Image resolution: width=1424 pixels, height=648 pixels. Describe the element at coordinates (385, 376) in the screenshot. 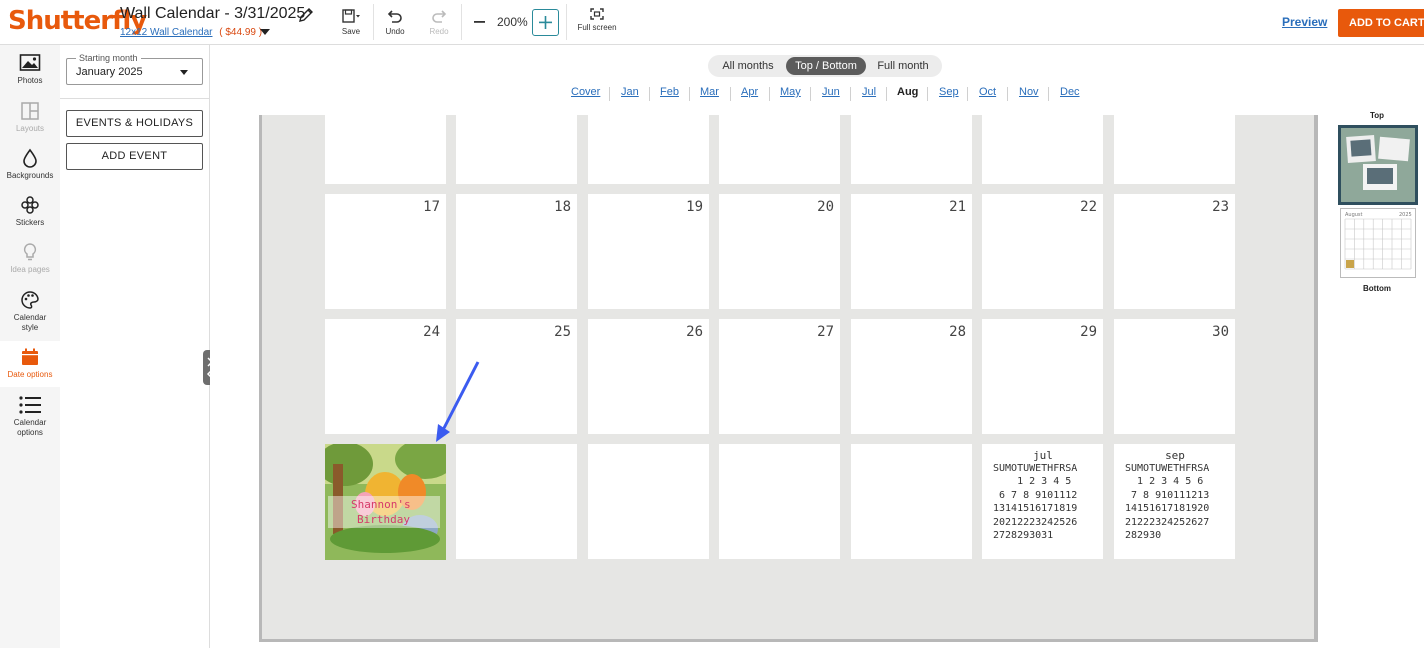

I see `day-cell: 24` at that location.